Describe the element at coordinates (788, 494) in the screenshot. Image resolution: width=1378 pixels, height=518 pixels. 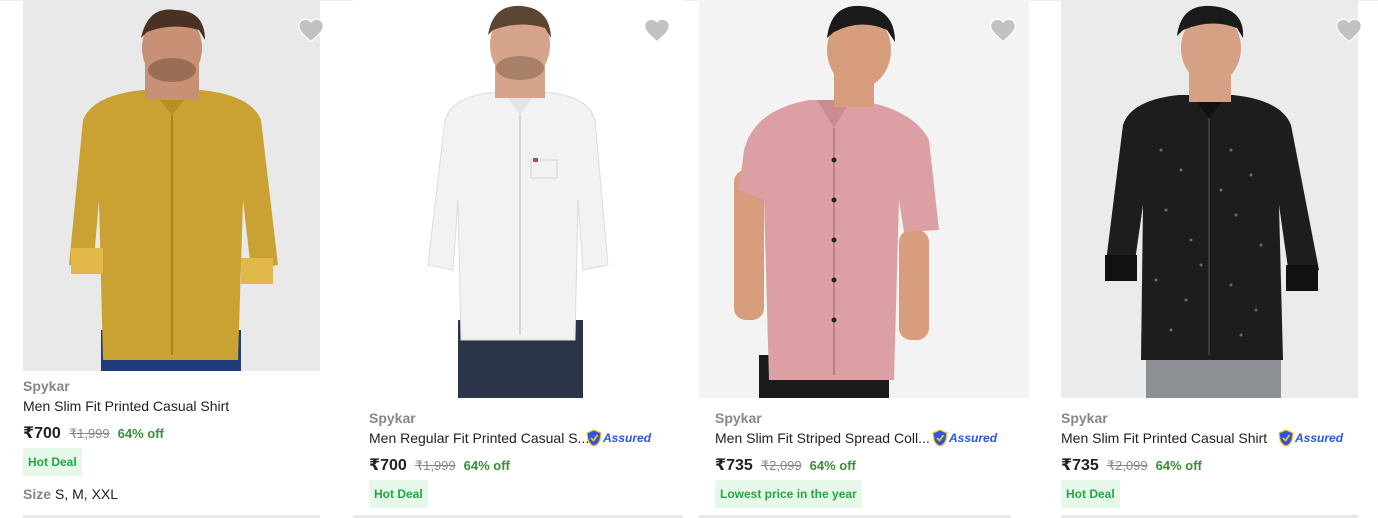
I see `deal-badge: Lowest price in the year` at that location.